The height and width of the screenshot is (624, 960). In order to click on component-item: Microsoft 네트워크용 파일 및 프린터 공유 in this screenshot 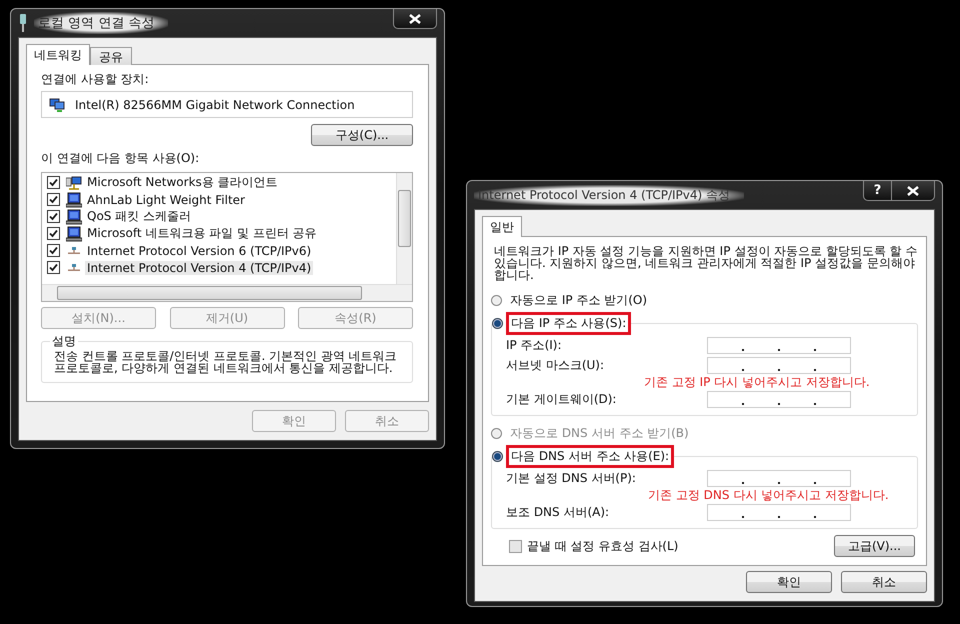, I will do `click(202, 233)`.